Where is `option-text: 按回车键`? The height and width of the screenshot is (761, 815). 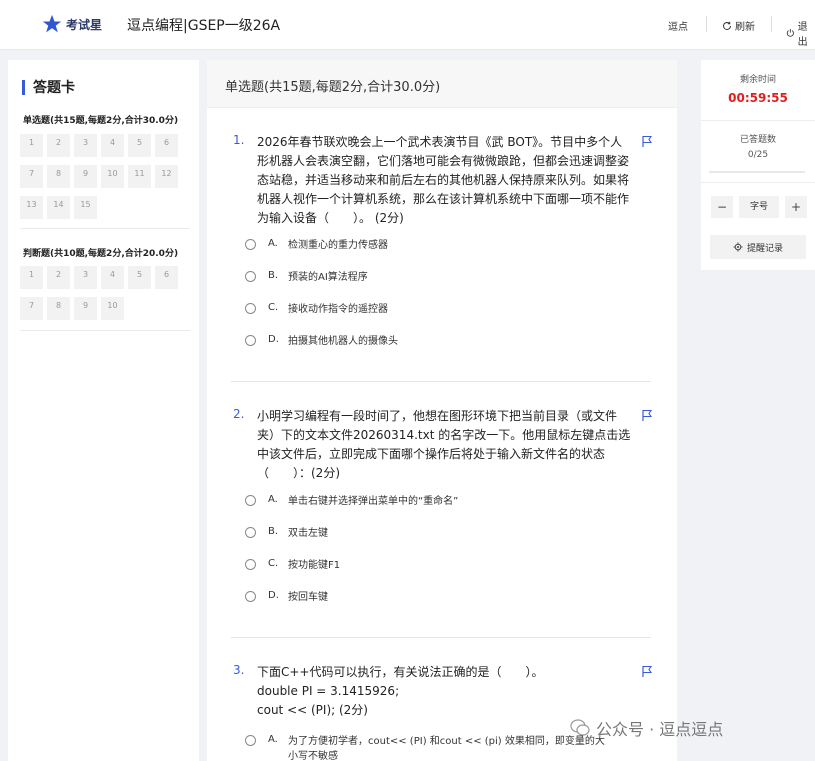
option-text: 按回车键 is located at coordinates (308, 597).